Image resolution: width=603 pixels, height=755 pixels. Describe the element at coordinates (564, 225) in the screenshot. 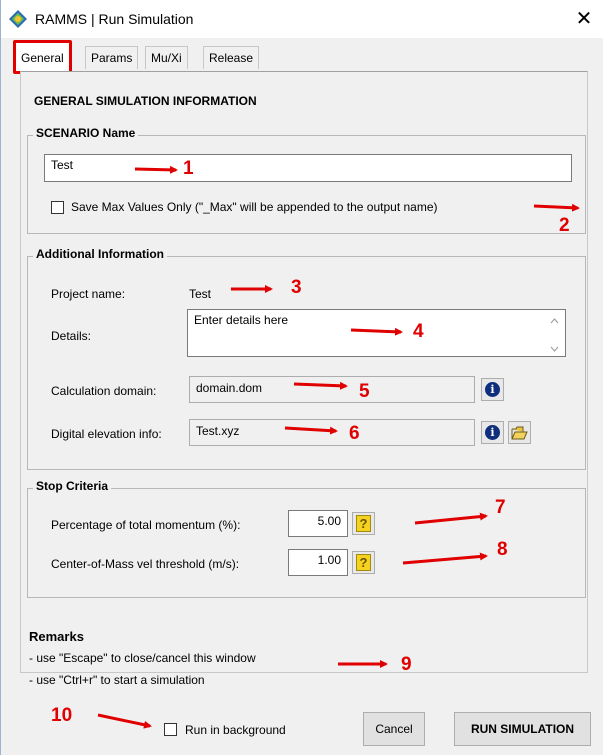

I see `annotation-number-2: 2` at that location.